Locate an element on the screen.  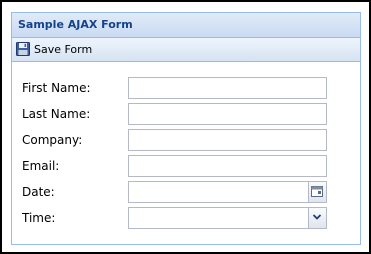
email-field is located at coordinates (227, 166).